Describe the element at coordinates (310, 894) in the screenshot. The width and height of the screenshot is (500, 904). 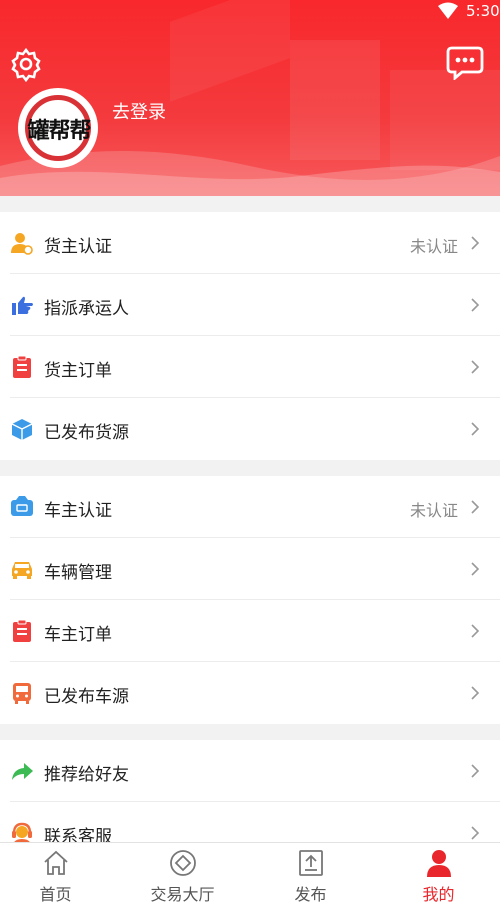
I see `tab-label: 发布` at that location.